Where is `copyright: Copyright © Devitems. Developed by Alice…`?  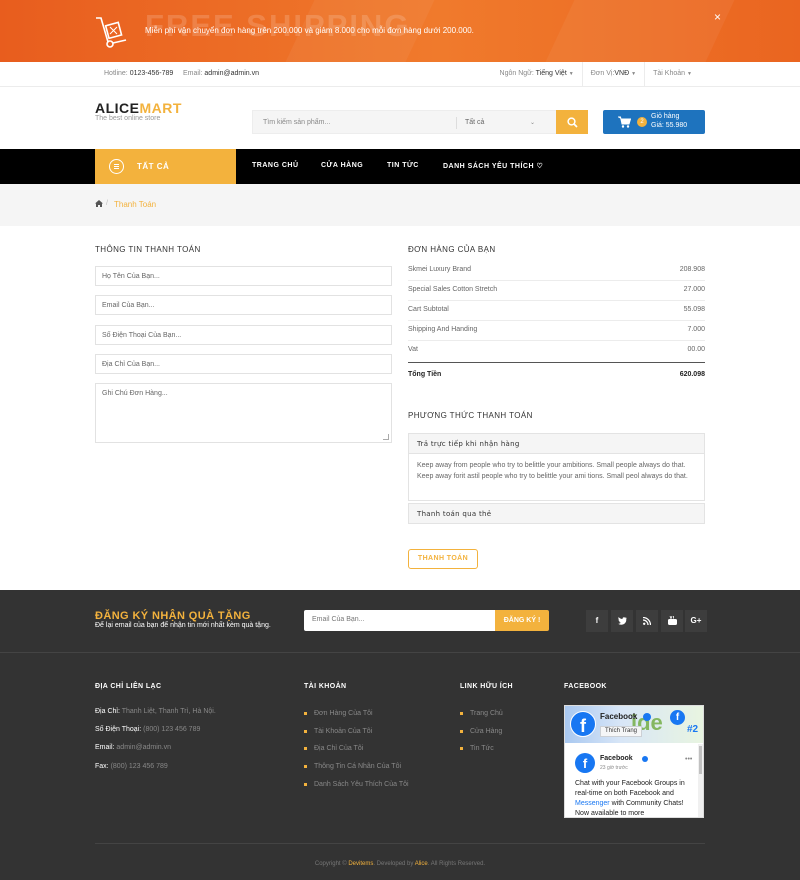 copyright: Copyright © Devitems. Developed by Alice… is located at coordinates (400, 864).